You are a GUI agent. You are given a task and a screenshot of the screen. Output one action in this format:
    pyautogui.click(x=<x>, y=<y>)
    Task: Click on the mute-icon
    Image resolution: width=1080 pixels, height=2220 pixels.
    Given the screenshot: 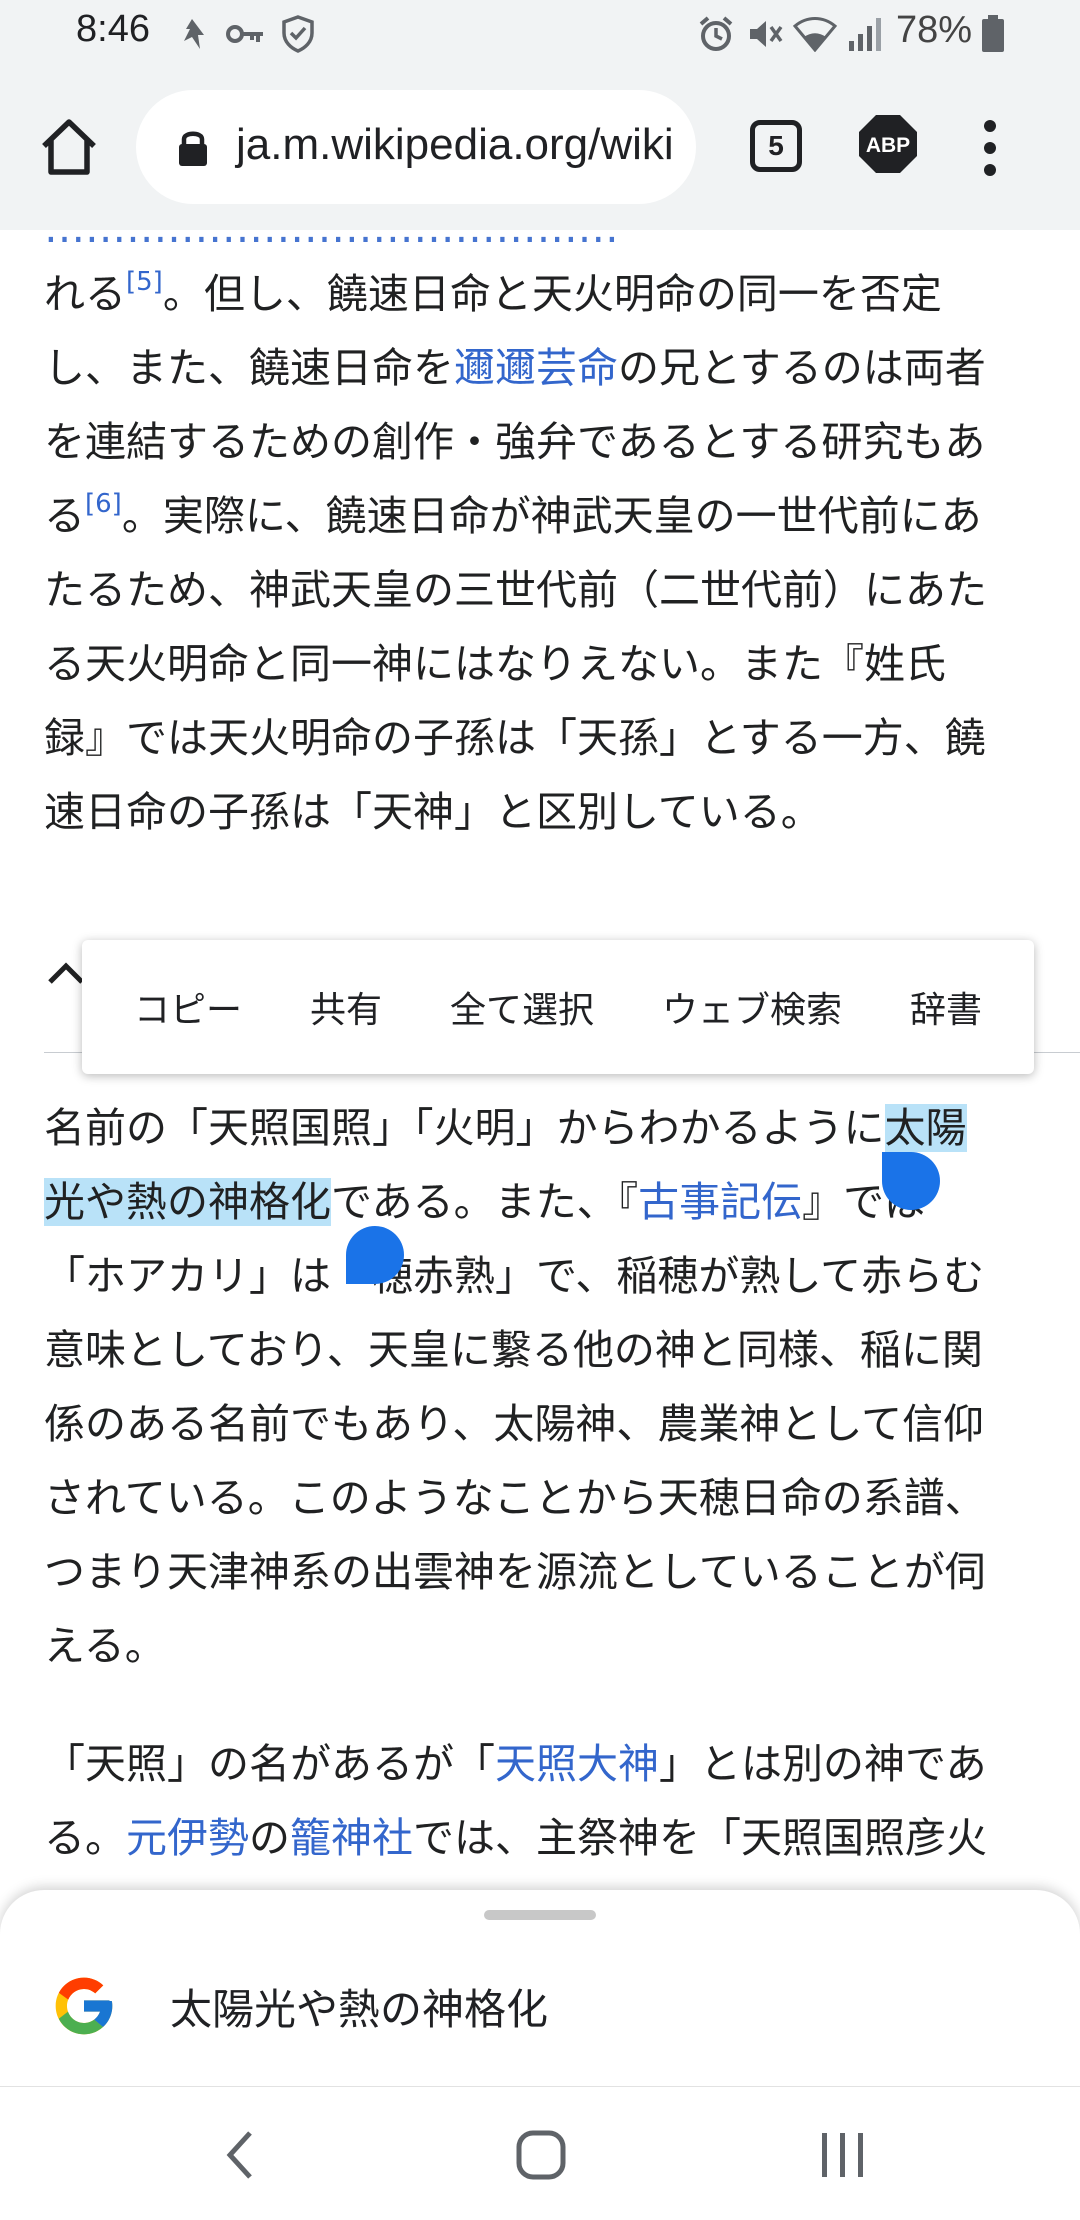 What is the action you would take?
    pyautogui.click(x=764, y=34)
    